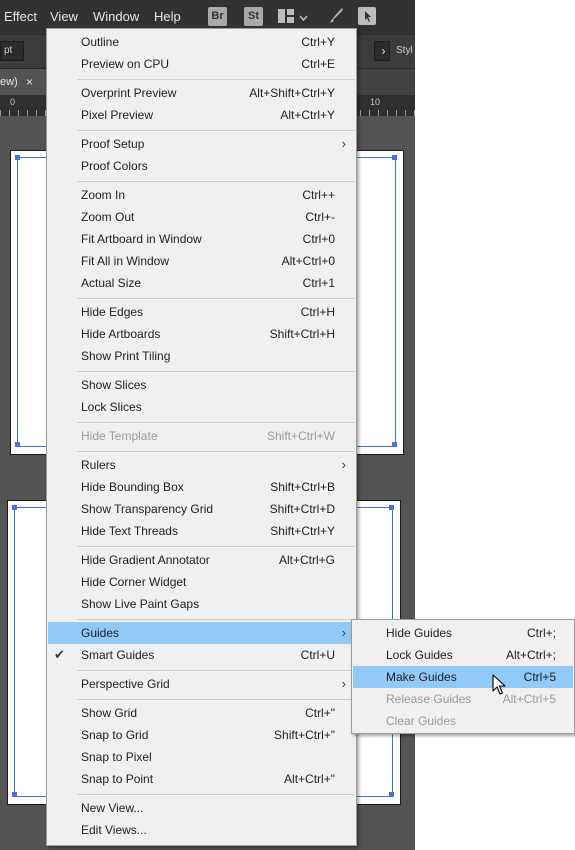 The width and height of the screenshot is (575, 850). I want to click on menu-item-outline: Outline Ctrl+Y, so click(201, 42).